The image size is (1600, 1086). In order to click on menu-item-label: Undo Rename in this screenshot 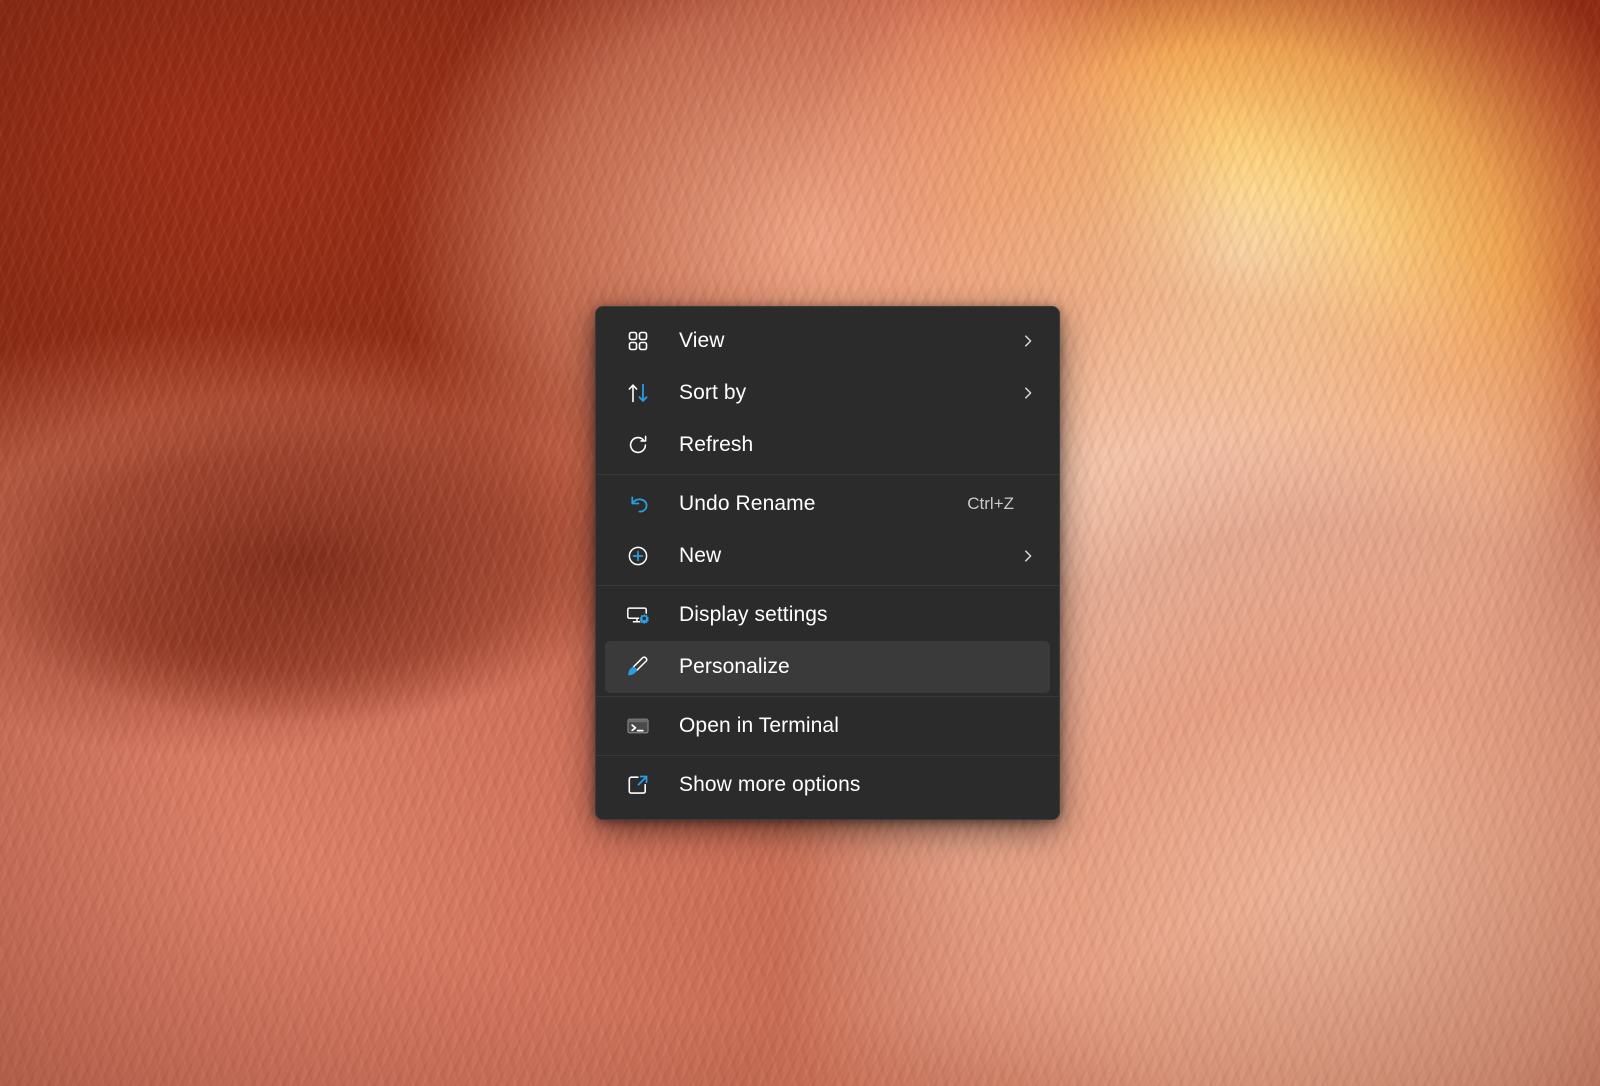, I will do `click(747, 503)`.